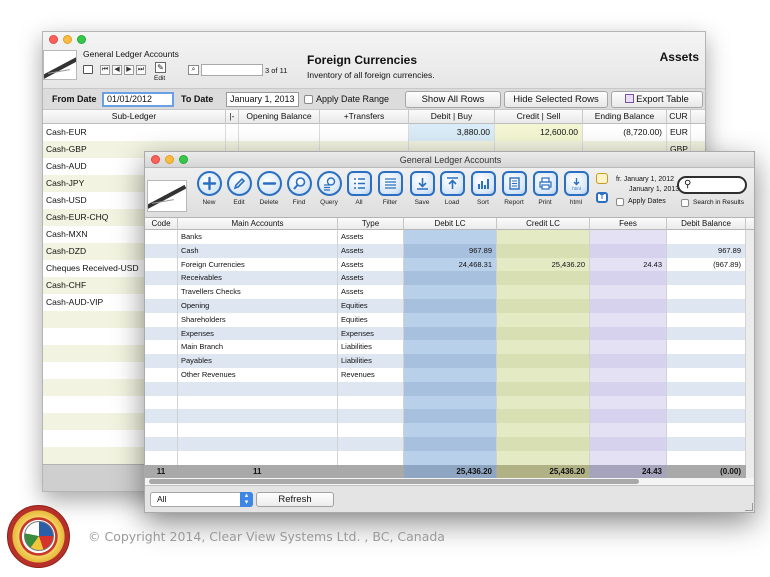 The image size is (770, 577). I want to click on plus-icon, so click(209, 183).